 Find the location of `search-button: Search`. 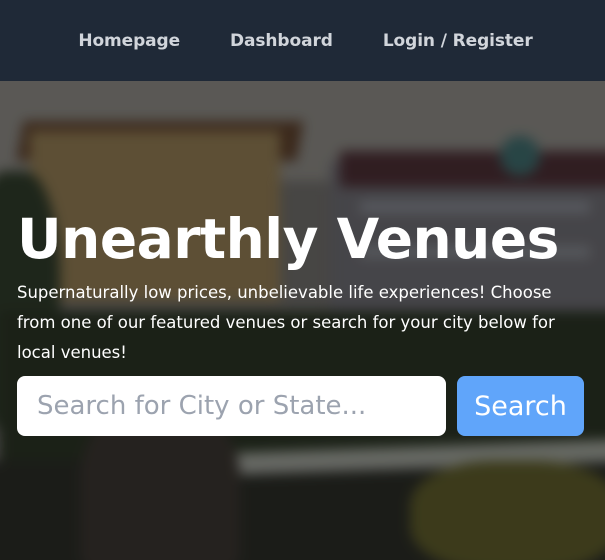

search-button: Search is located at coordinates (520, 406).